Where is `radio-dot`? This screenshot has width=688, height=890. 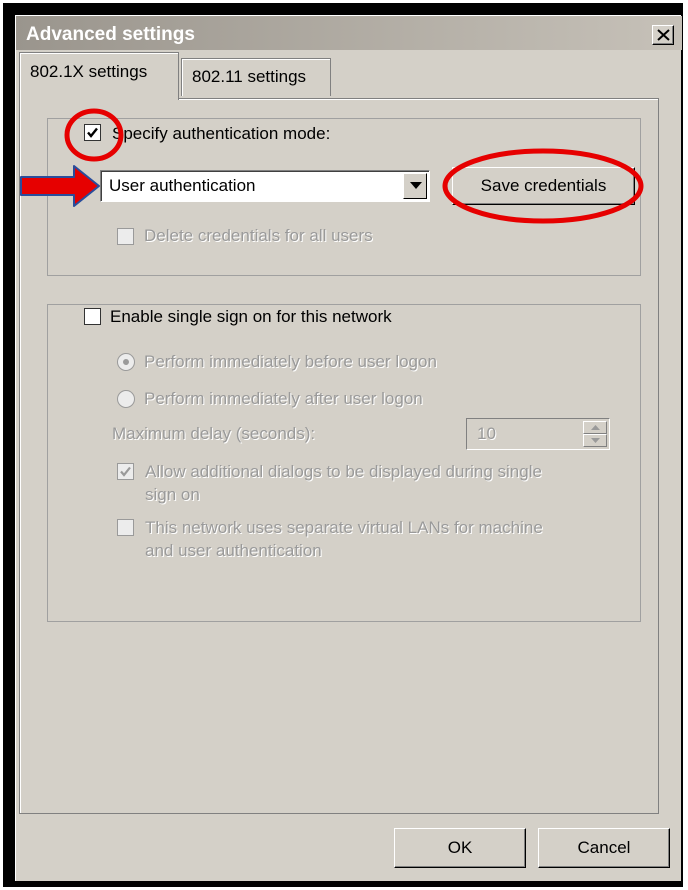 radio-dot is located at coordinates (126, 362).